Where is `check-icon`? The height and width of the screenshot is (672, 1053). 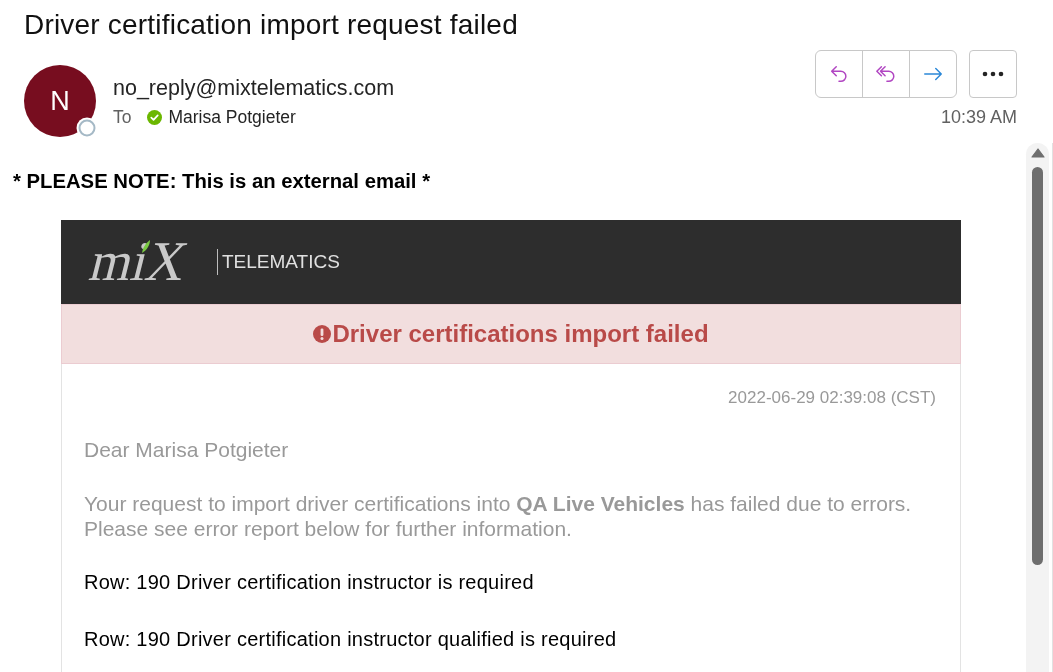 check-icon is located at coordinates (155, 117).